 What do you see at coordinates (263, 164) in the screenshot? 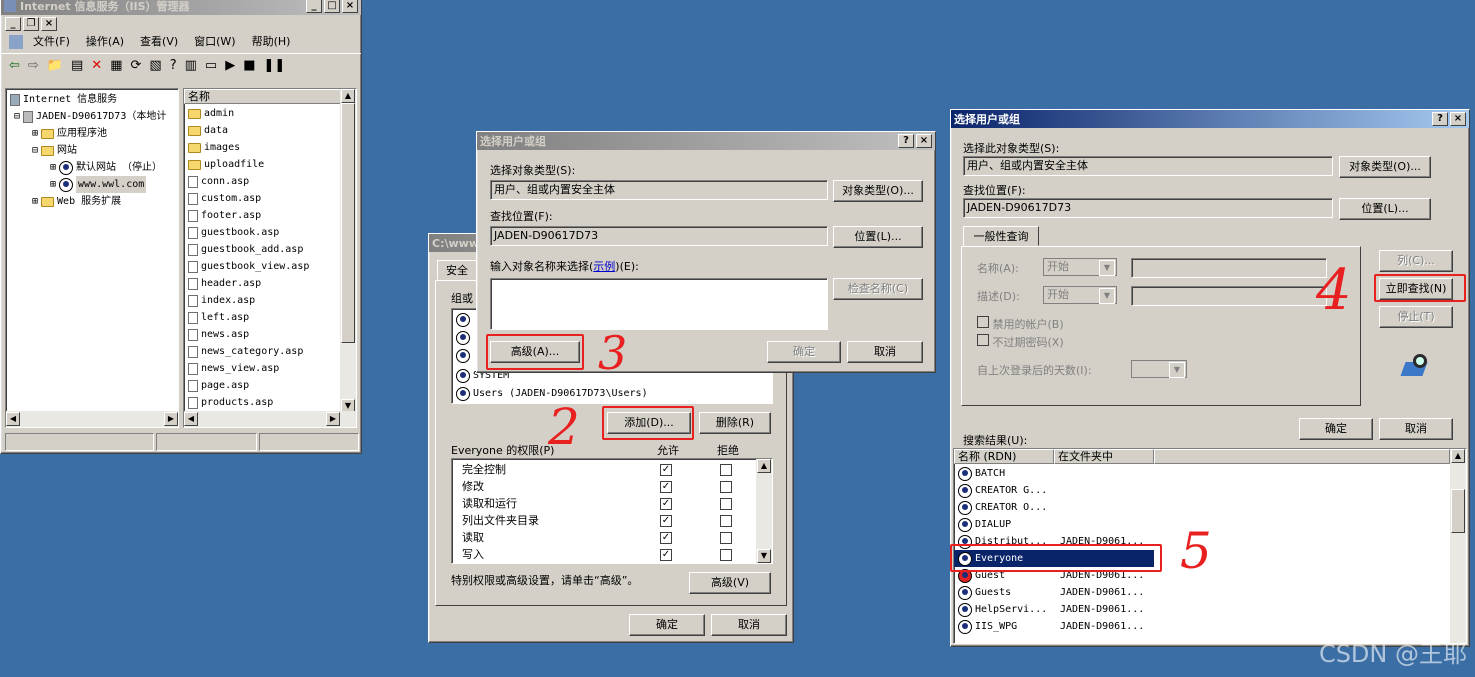
I see `list-item: uploadfile` at bounding box center [263, 164].